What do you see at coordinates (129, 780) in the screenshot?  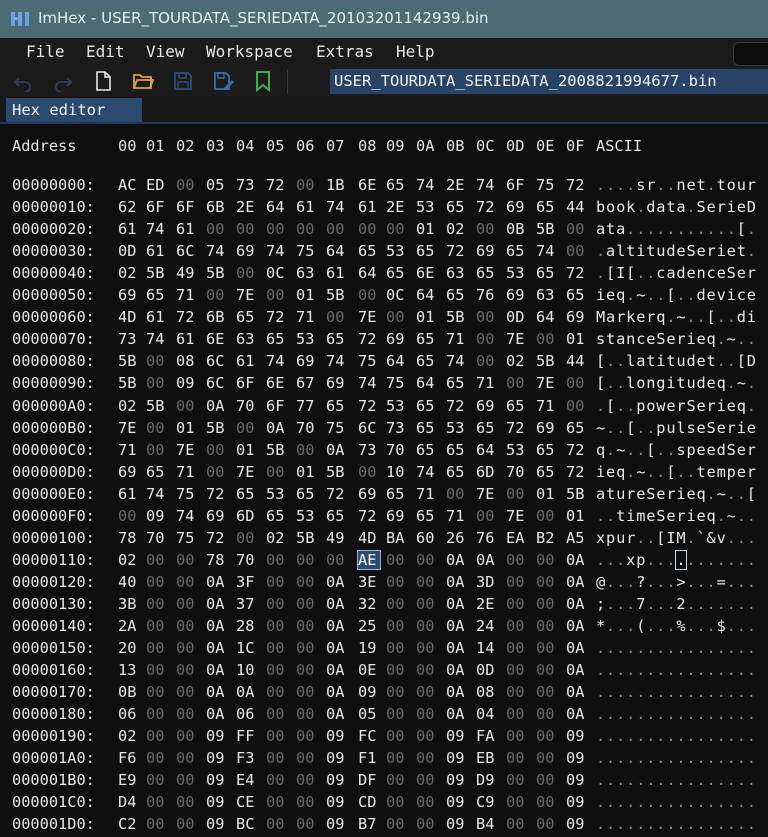 I see `hex-byte: E9` at bounding box center [129, 780].